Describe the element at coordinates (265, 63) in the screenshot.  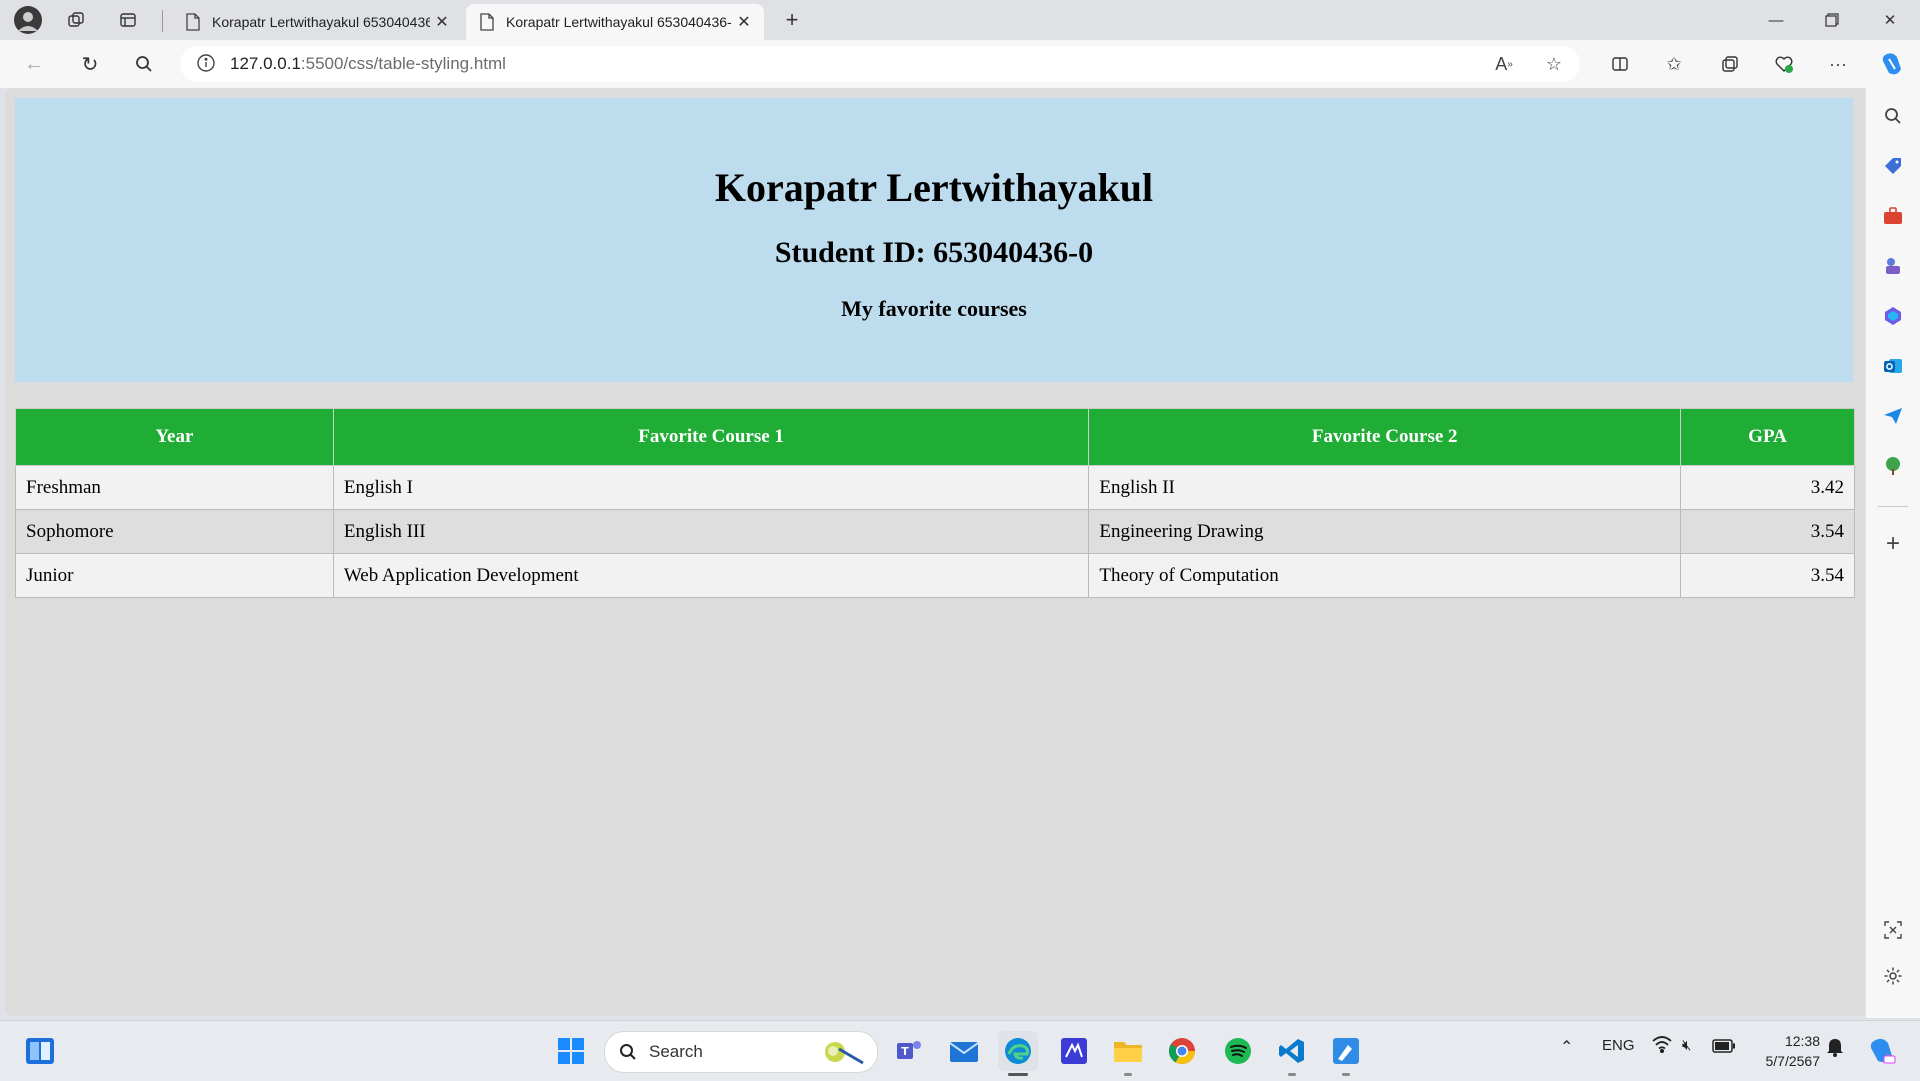
I see `url-host: 127.0.0.1` at that location.